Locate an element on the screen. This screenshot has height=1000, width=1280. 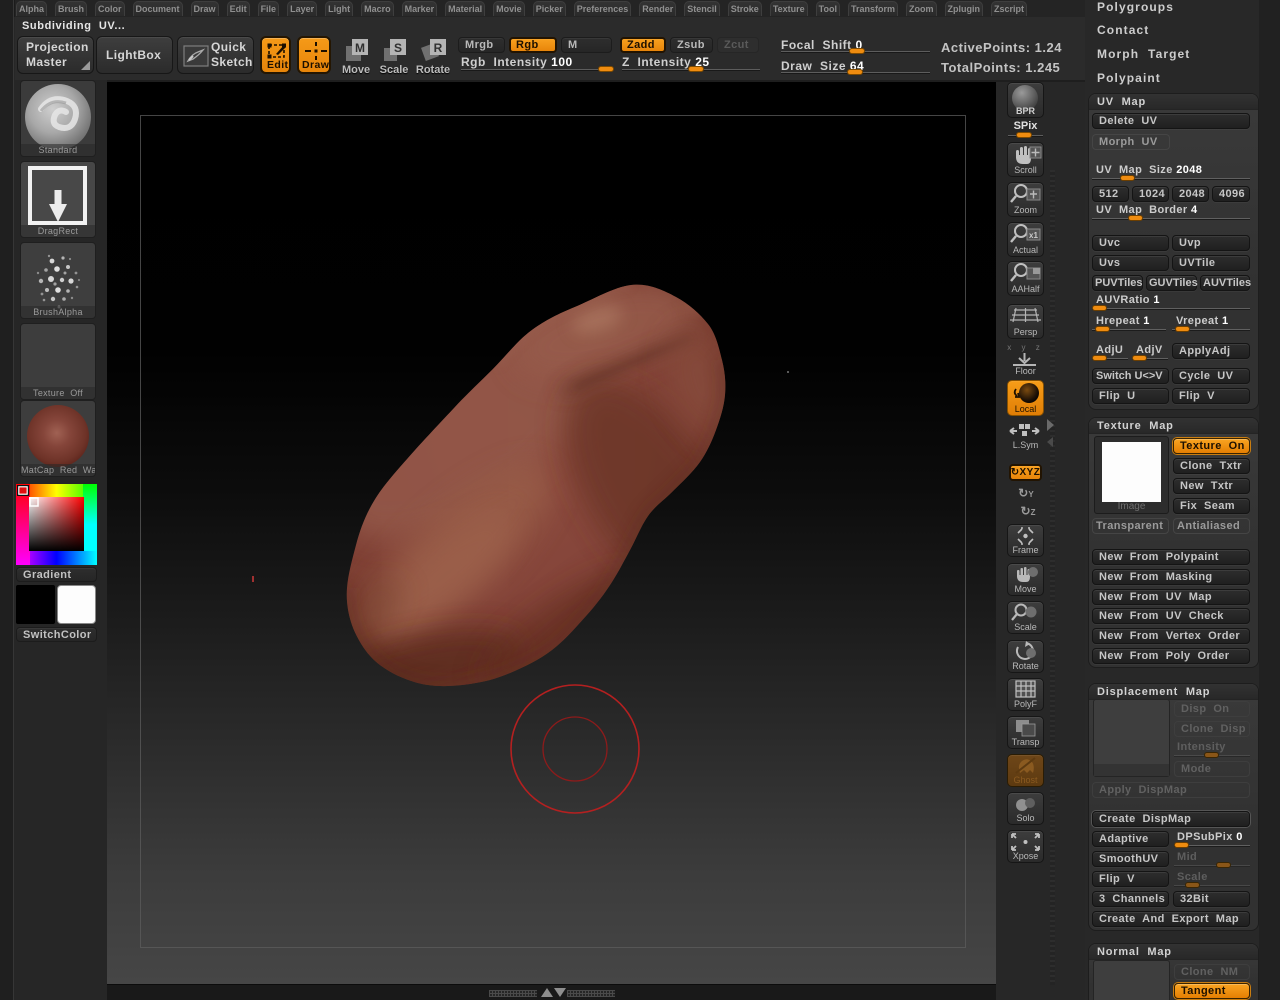
svg-text: M is located at coordinates (360, 48).